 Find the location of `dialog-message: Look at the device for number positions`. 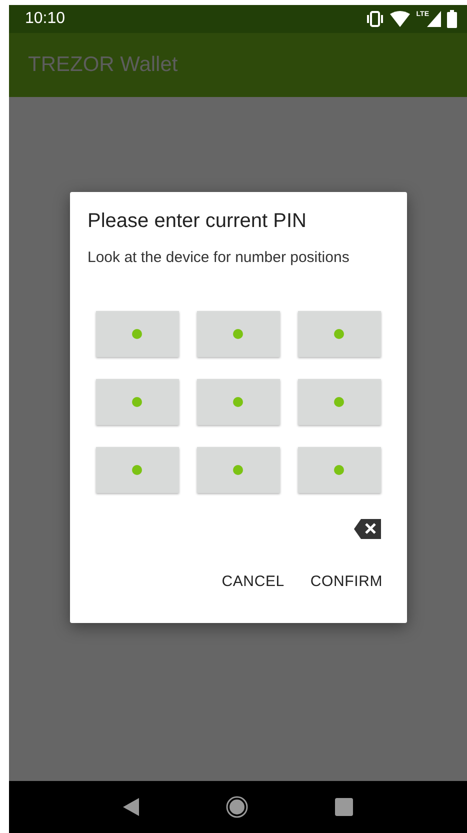

dialog-message: Look at the device for number positions is located at coordinates (219, 257).